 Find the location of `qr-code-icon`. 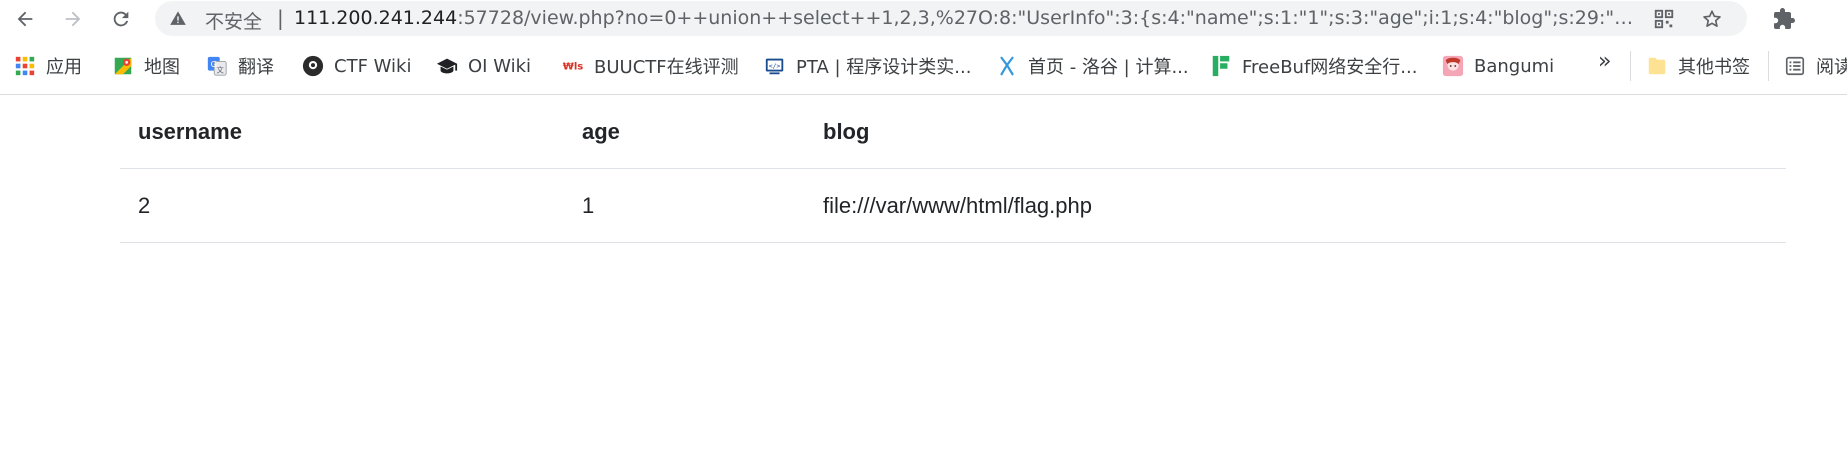

qr-code-icon is located at coordinates (1664, 19).